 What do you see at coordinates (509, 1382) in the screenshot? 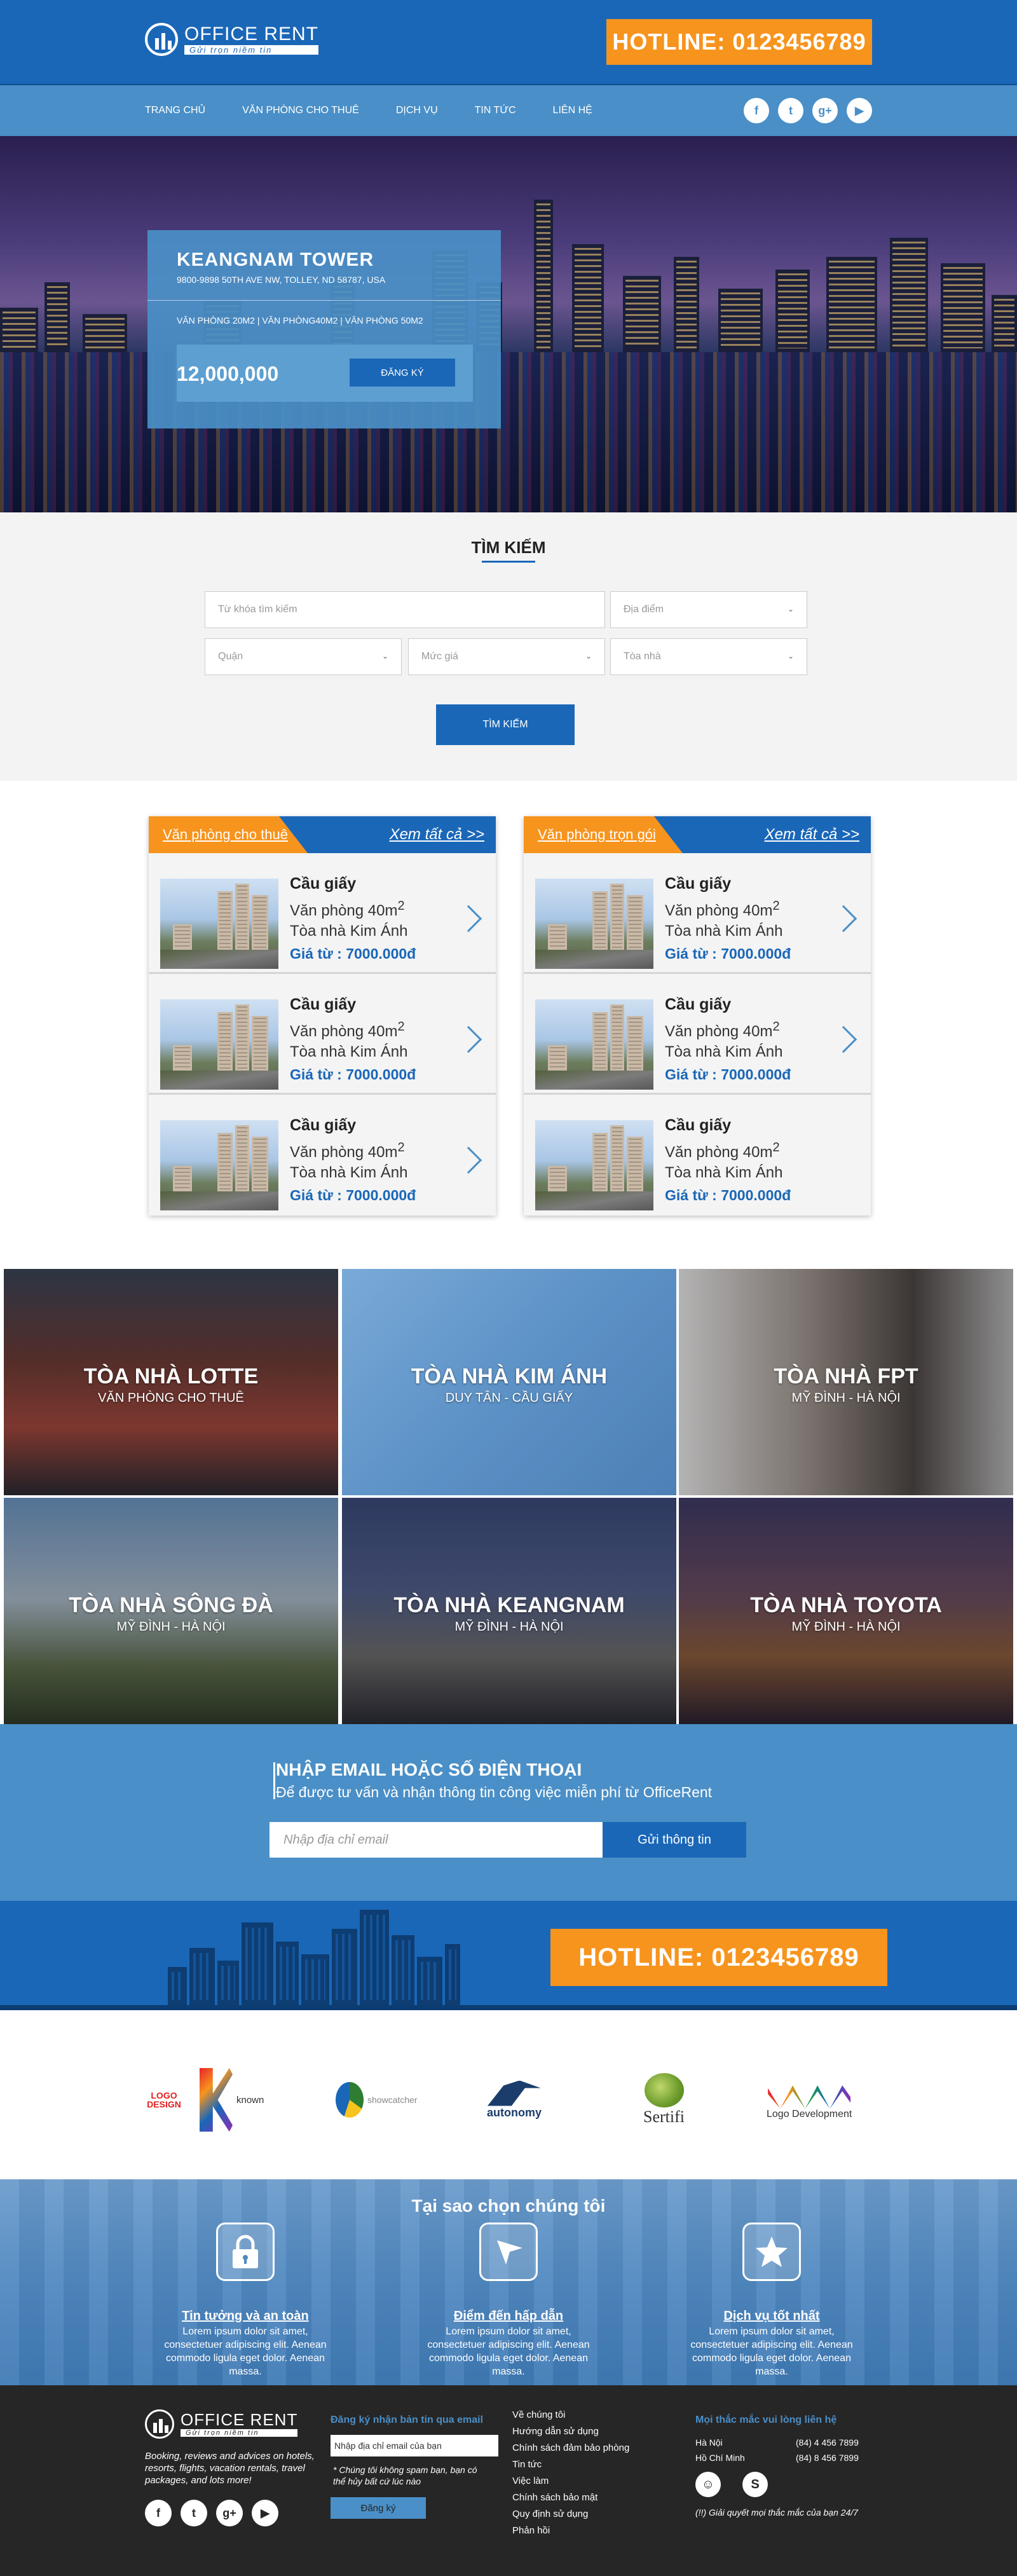
I see `building-tile-kim-anh: TÒA NHÀ KIM ÁNH DUY TÂN - CẦU GIẤY` at bounding box center [509, 1382].